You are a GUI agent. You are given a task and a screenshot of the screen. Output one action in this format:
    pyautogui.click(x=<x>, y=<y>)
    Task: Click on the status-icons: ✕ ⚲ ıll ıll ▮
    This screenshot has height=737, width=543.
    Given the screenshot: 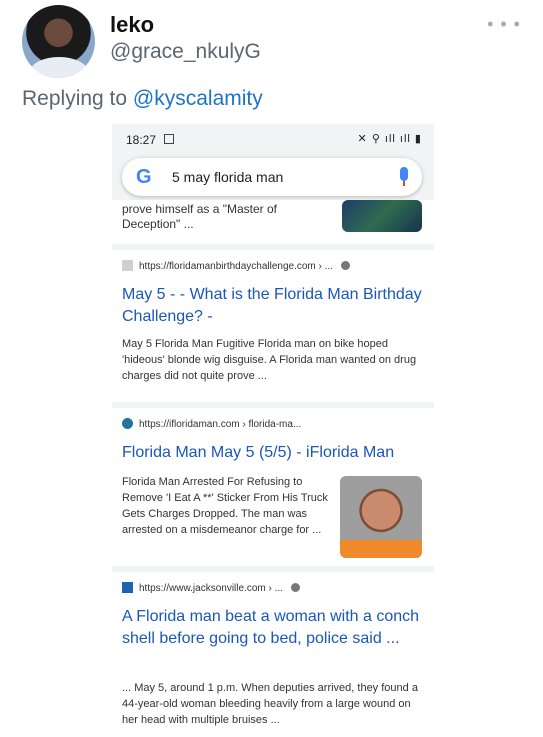 What is the action you would take?
    pyautogui.click(x=389, y=139)
    